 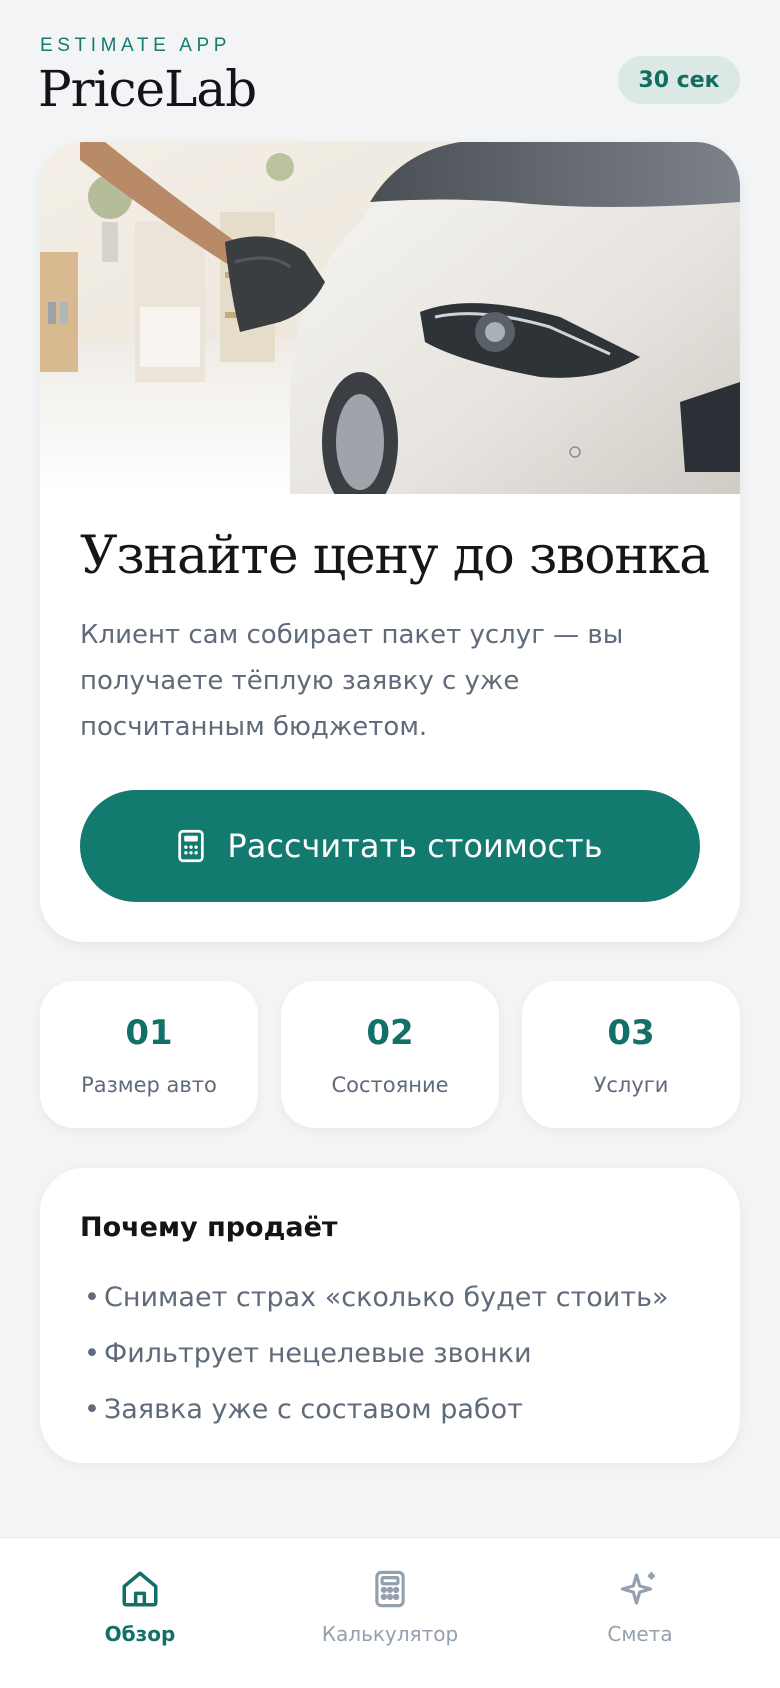 I want to click on sparkle-icon, so click(x=637, y=1588).